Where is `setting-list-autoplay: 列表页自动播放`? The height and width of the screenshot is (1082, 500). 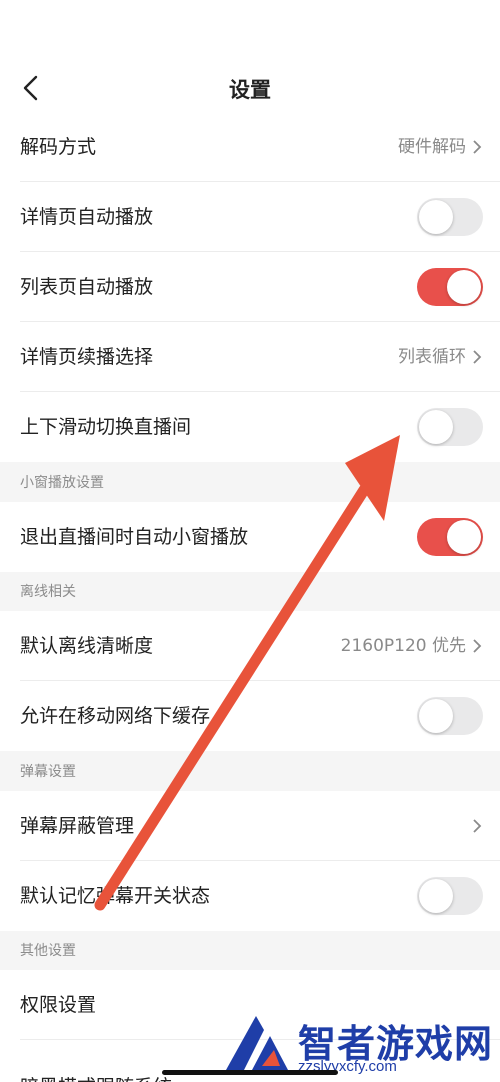 setting-list-autoplay: 列表页自动播放 is located at coordinates (250, 287).